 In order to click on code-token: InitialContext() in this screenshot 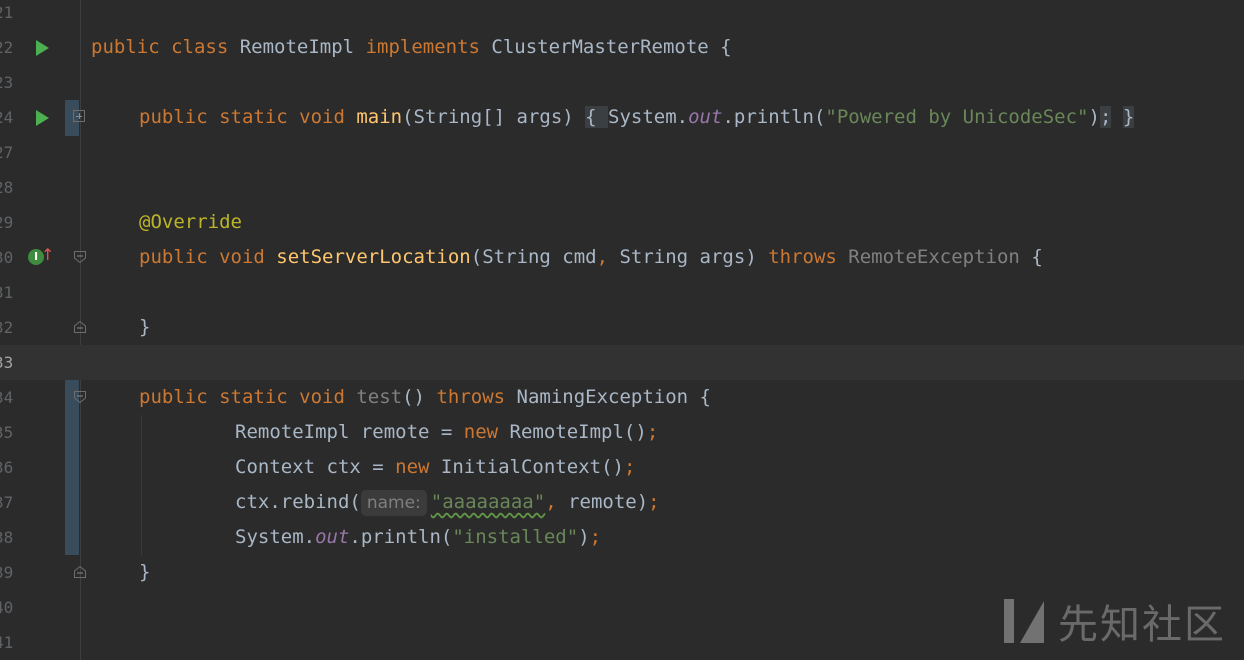, I will do `click(532, 467)`.